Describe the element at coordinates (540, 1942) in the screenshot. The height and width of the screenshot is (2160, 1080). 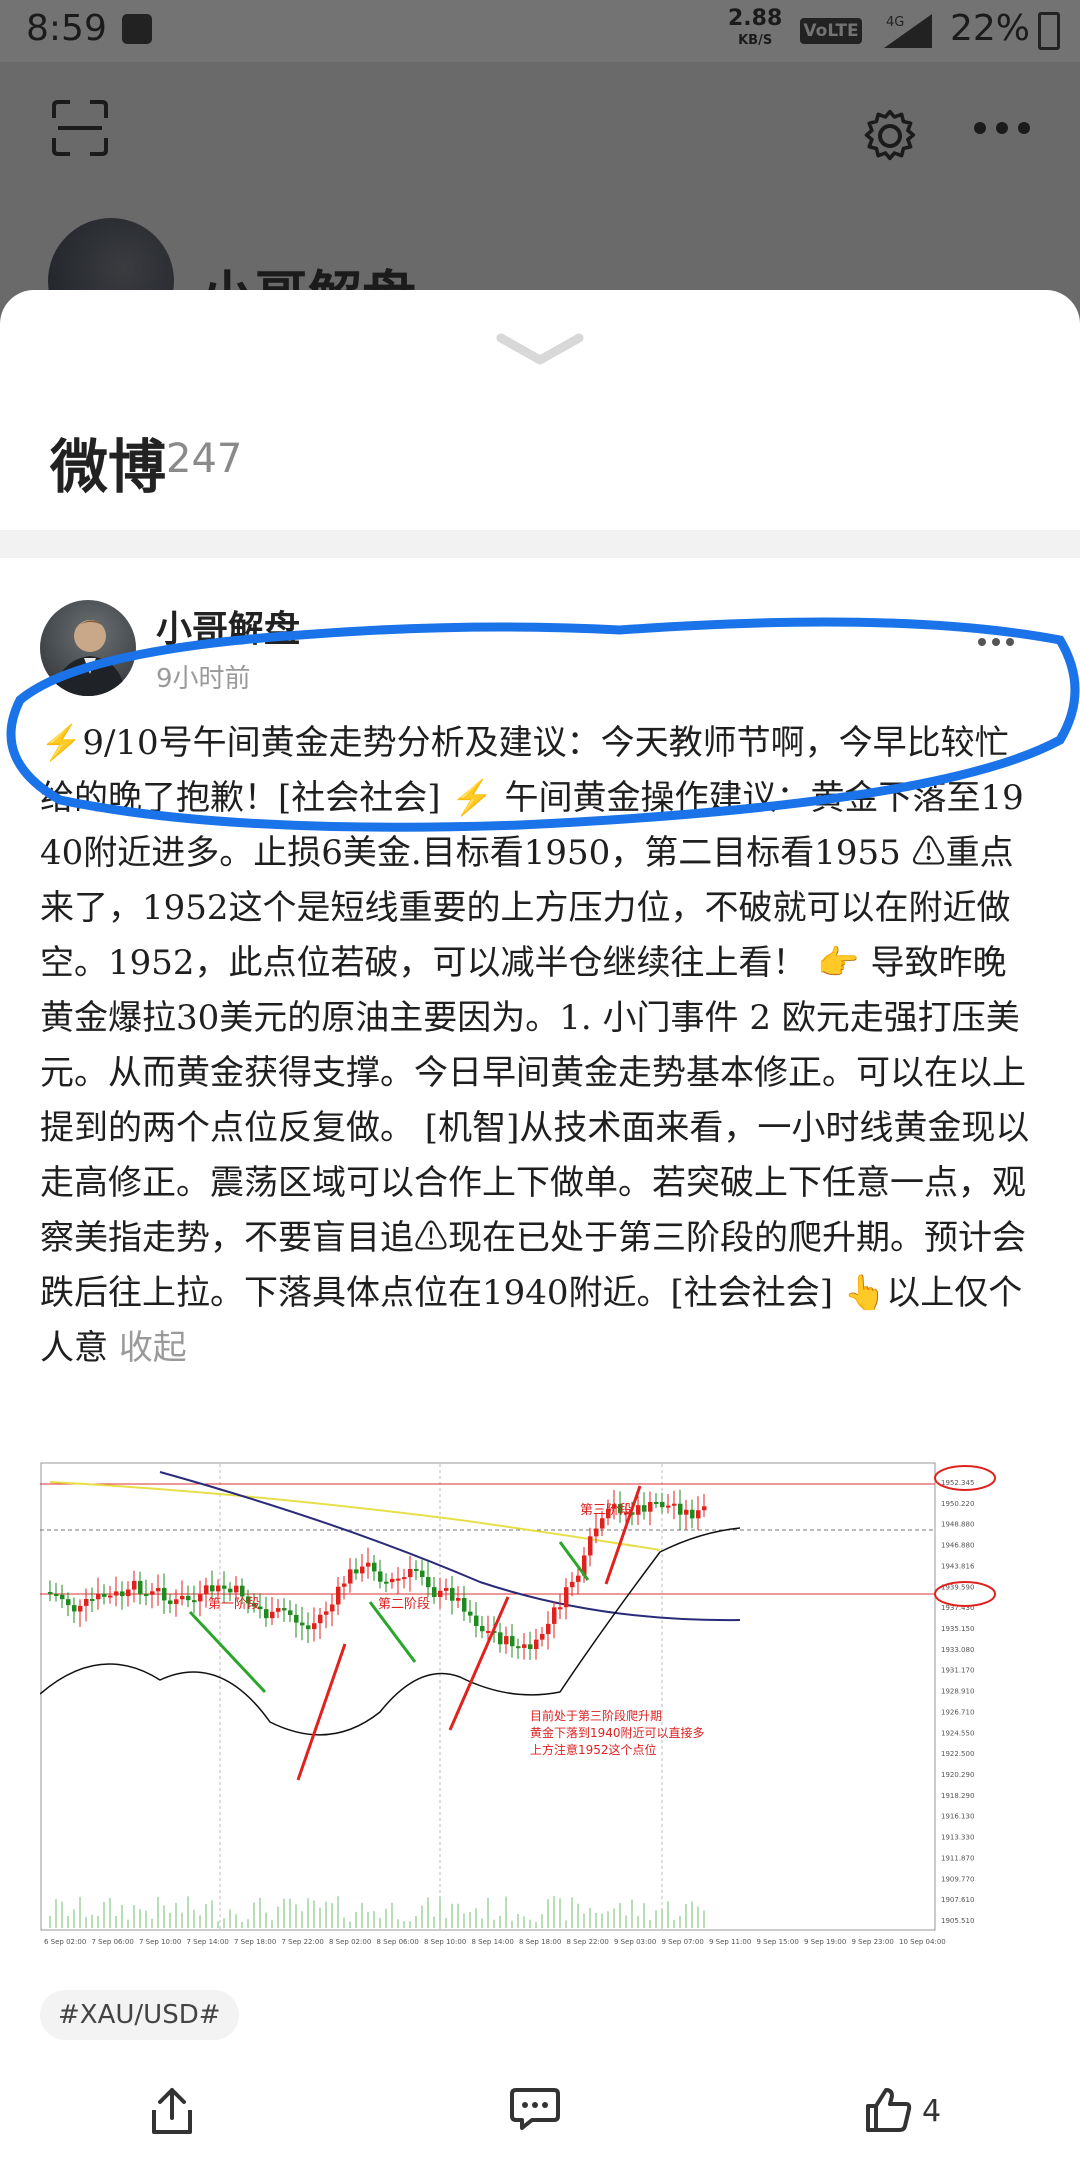
I see `time-tick-label: 8 Sep 18:00` at that location.